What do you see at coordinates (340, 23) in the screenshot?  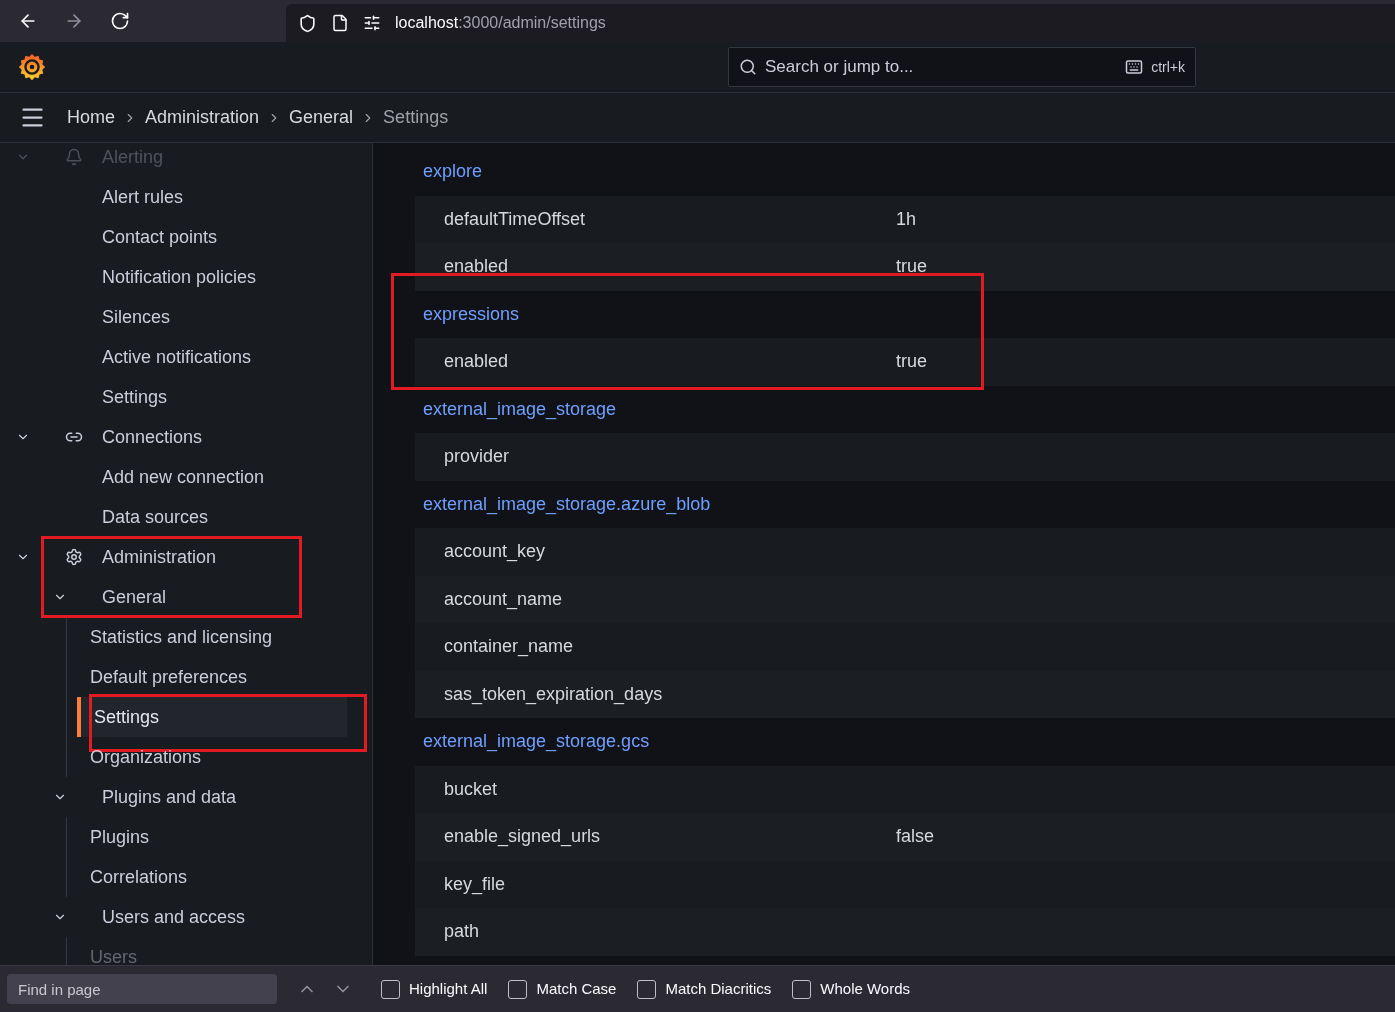 I see `page-icon` at bounding box center [340, 23].